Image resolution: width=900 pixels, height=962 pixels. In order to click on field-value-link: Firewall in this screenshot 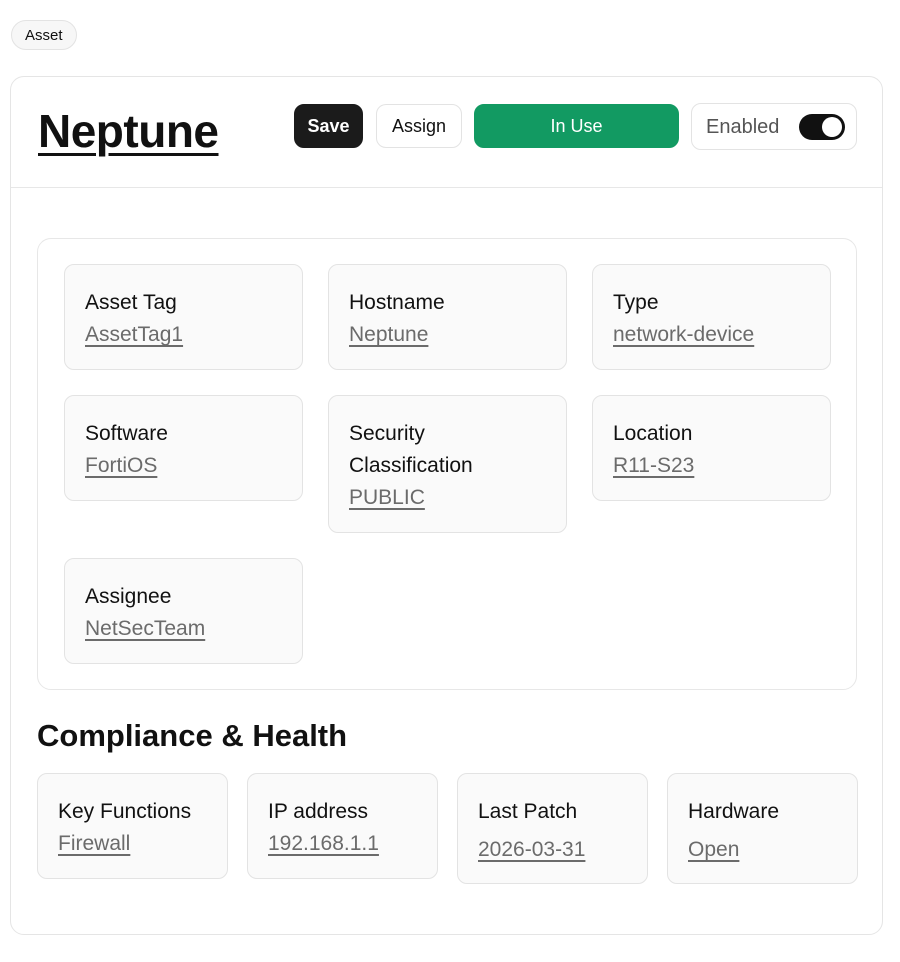, I will do `click(94, 844)`.